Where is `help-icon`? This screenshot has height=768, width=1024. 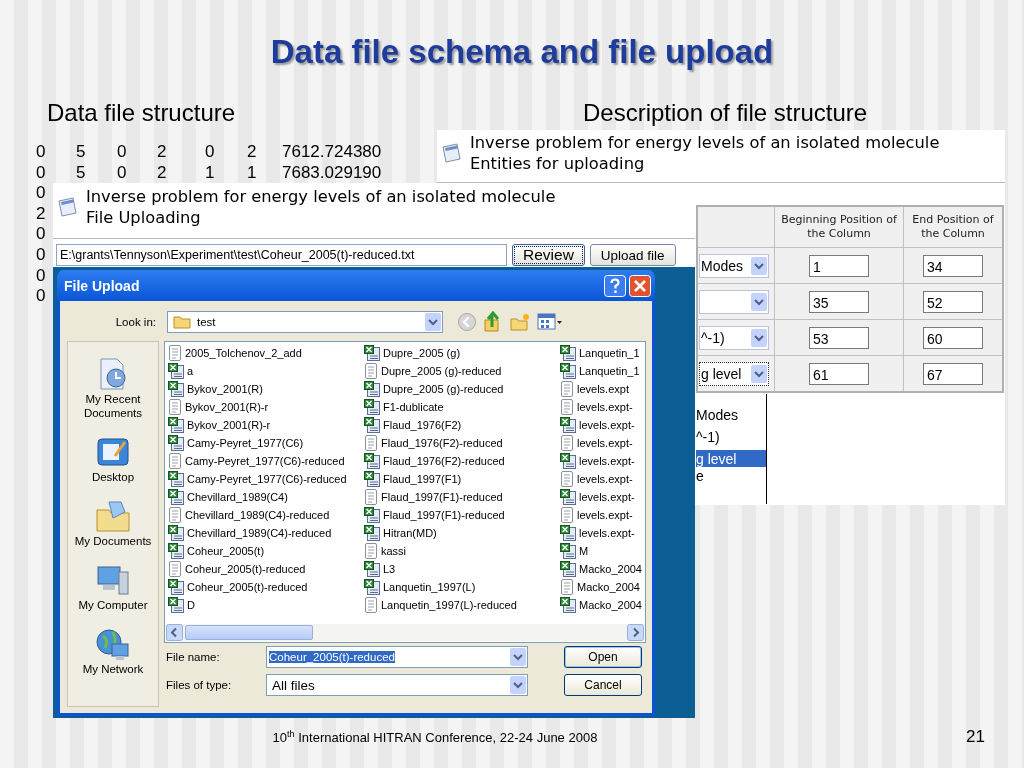 help-icon is located at coordinates (615, 285).